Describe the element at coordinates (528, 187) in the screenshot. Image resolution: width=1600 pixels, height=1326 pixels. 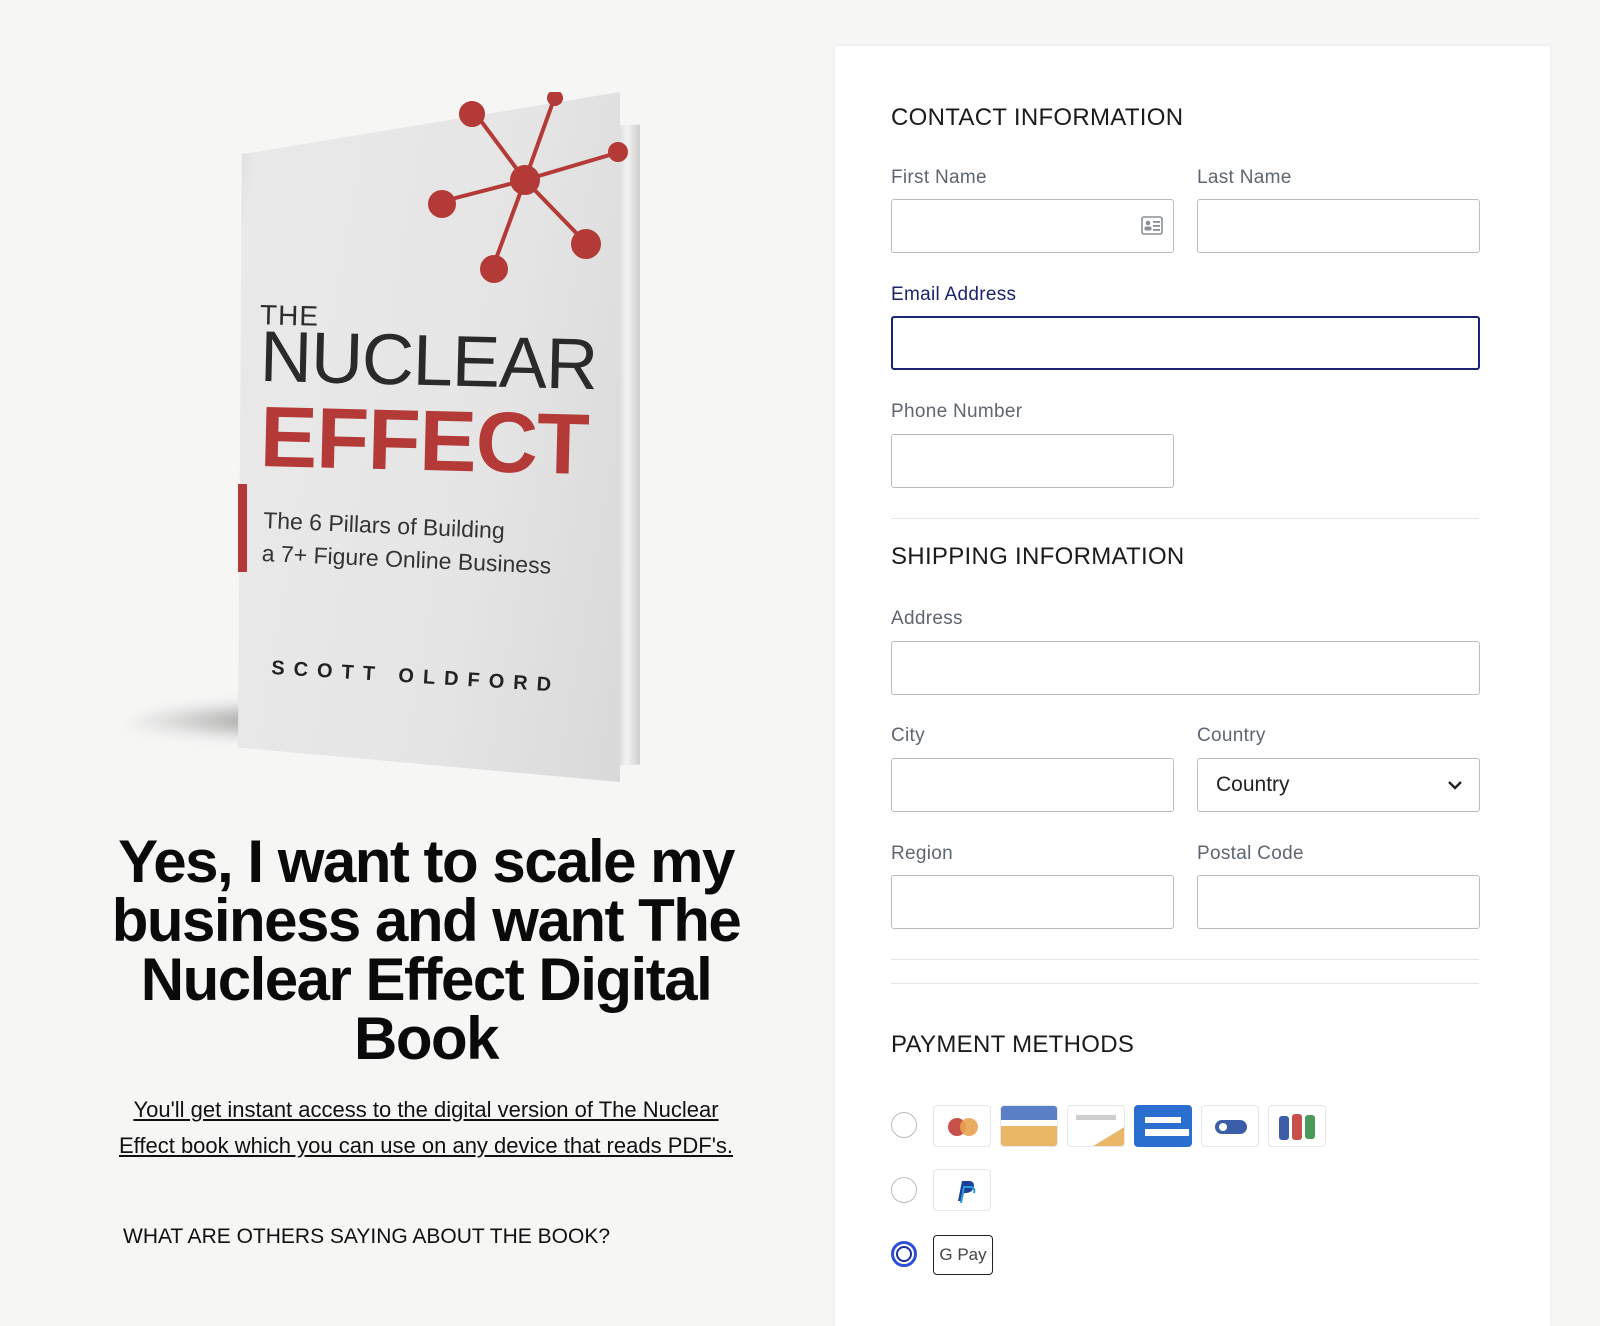
I see `molecule-logo-icon` at that location.